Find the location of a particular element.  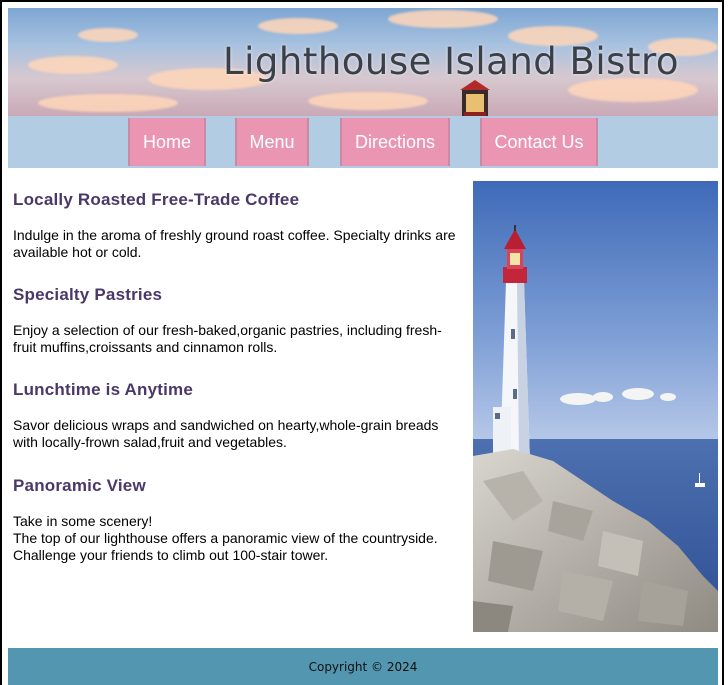

lighthouse-lamp-icon is located at coordinates (475, 98).